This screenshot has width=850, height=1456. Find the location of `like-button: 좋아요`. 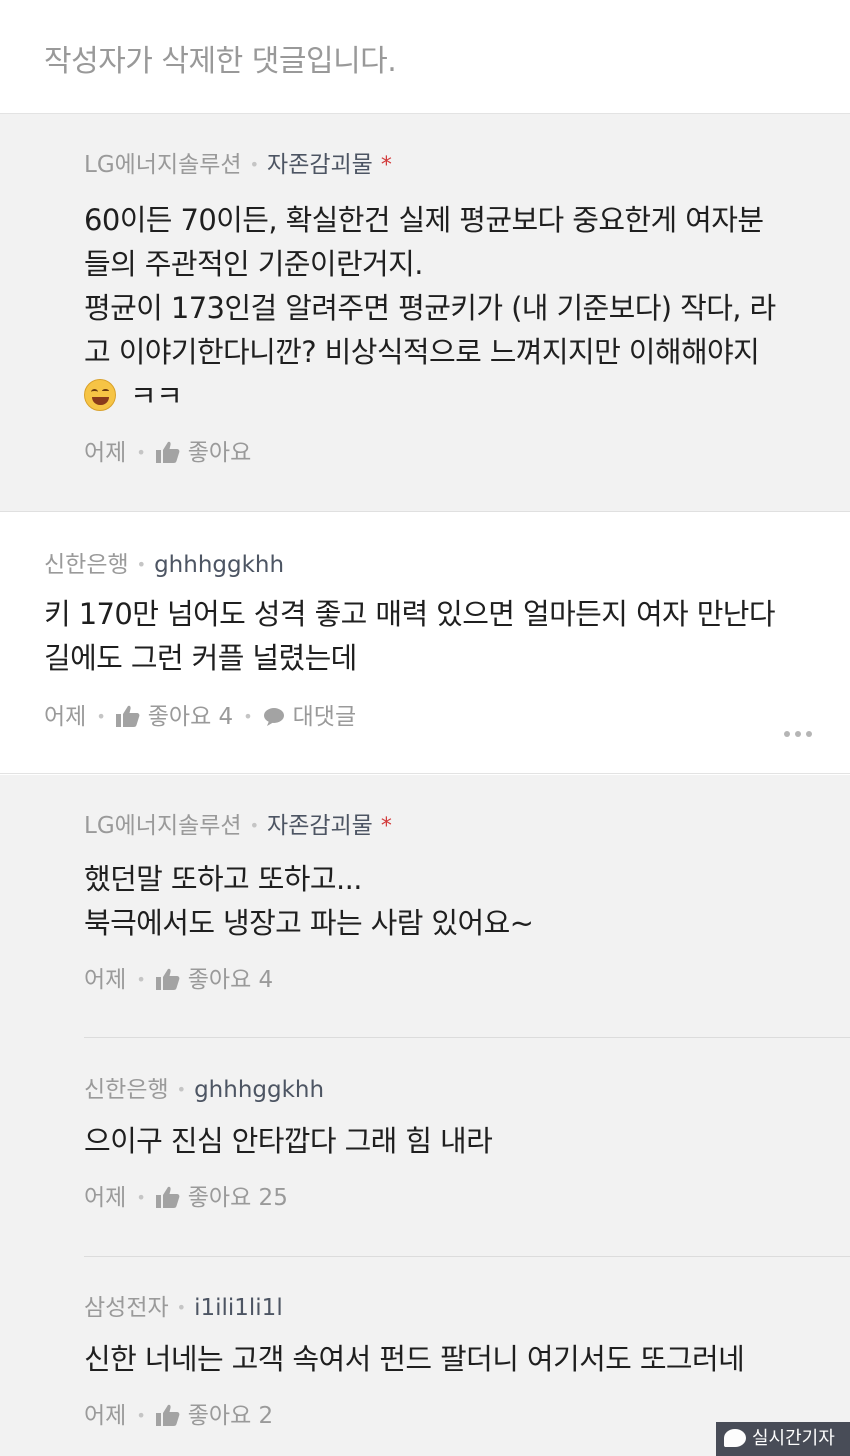

like-button: 좋아요 is located at coordinates (203, 453).